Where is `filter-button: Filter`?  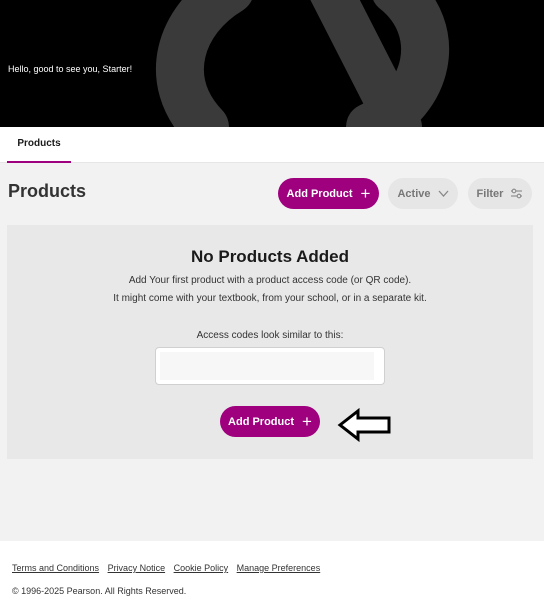 filter-button: Filter is located at coordinates (500, 193).